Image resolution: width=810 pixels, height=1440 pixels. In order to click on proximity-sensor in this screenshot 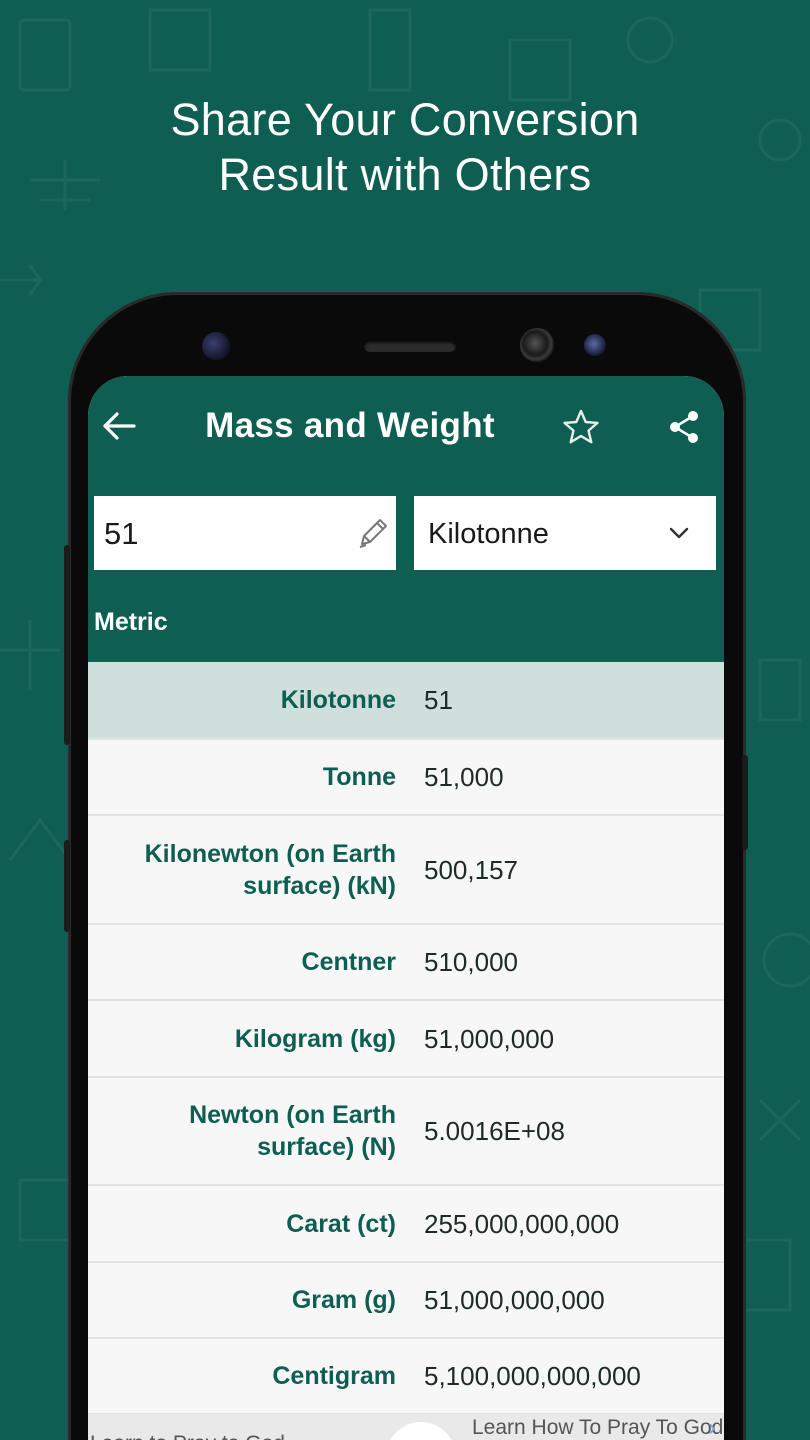, I will do `click(216, 346)`.